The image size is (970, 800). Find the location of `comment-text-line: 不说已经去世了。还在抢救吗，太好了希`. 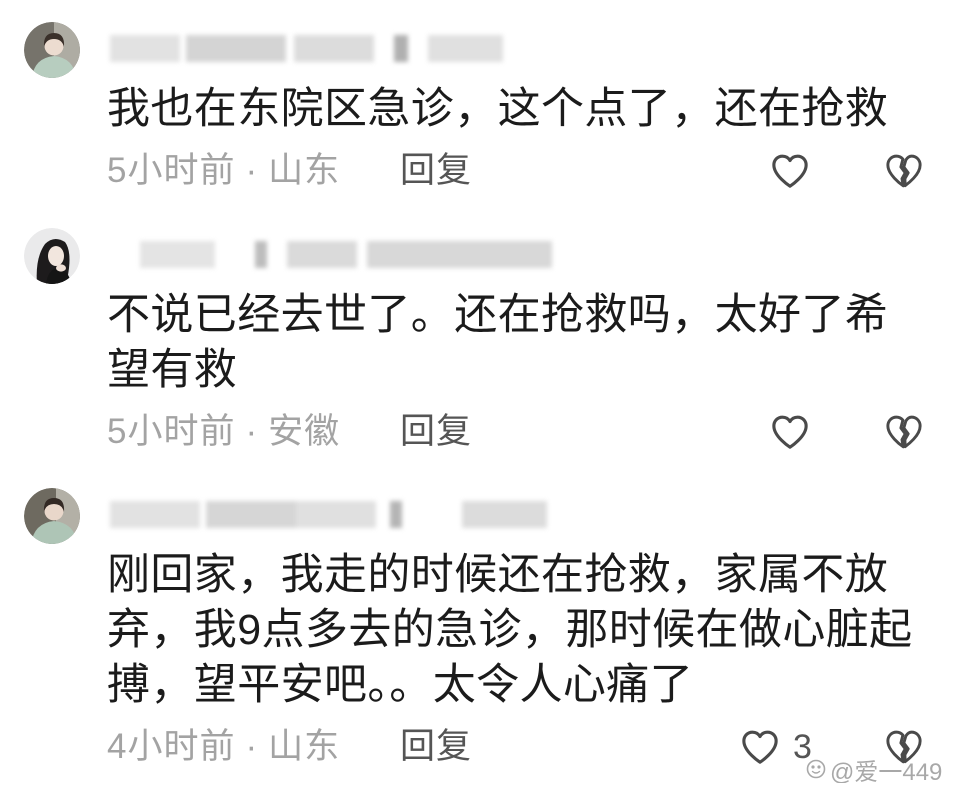

comment-text-line: 不说已经去世了。还在抢救吗，太好了希 is located at coordinates (498, 315).